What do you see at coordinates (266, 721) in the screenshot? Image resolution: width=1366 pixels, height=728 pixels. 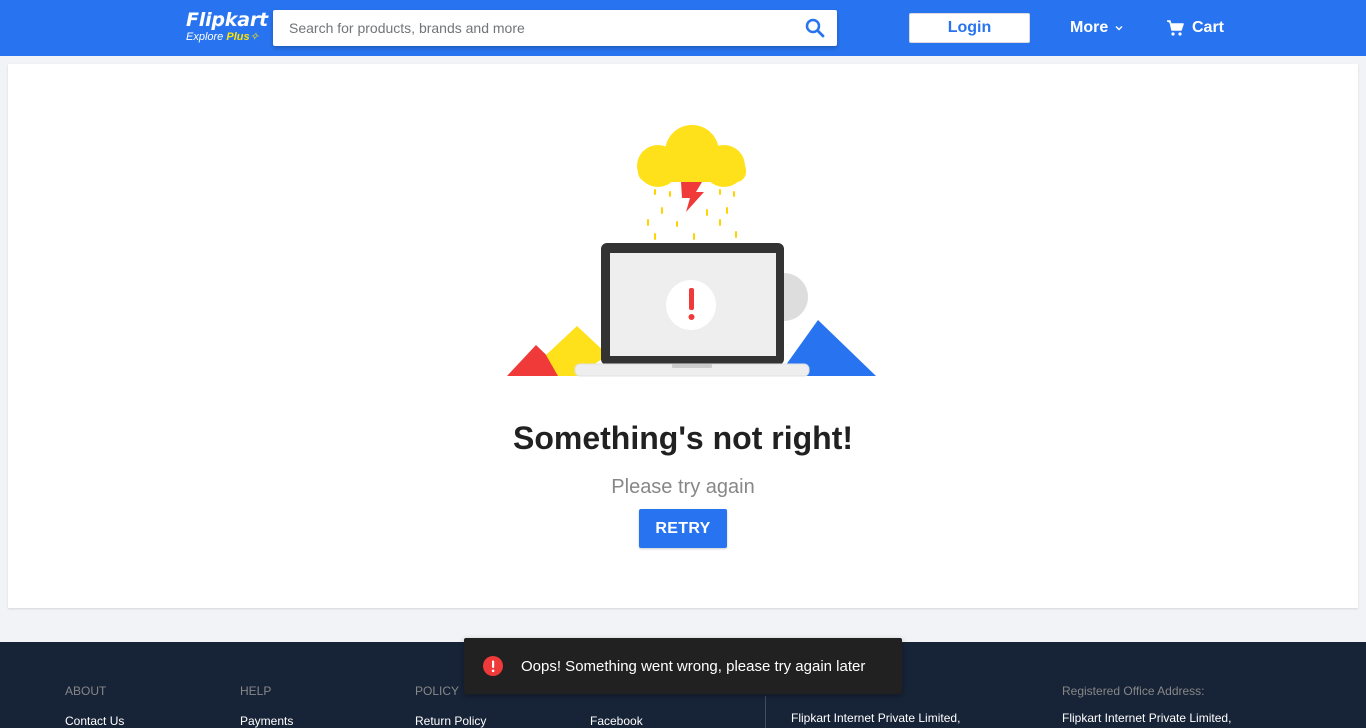 I see `footer-link-payments: Payments` at bounding box center [266, 721].